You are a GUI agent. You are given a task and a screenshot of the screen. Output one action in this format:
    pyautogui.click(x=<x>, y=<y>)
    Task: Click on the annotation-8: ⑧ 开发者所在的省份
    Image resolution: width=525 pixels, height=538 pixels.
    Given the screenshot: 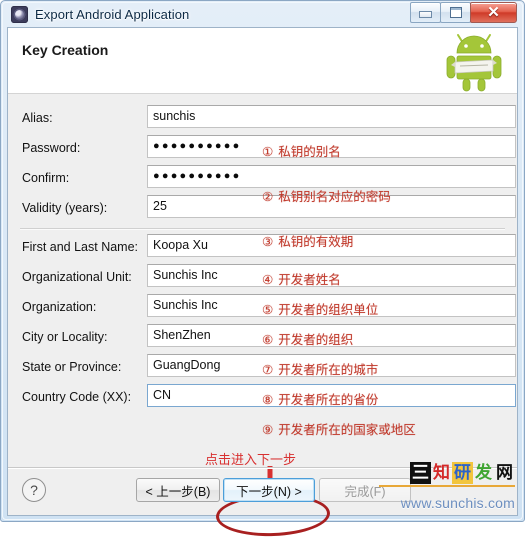 What is the action you would take?
    pyautogui.click(x=320, y=398)
    